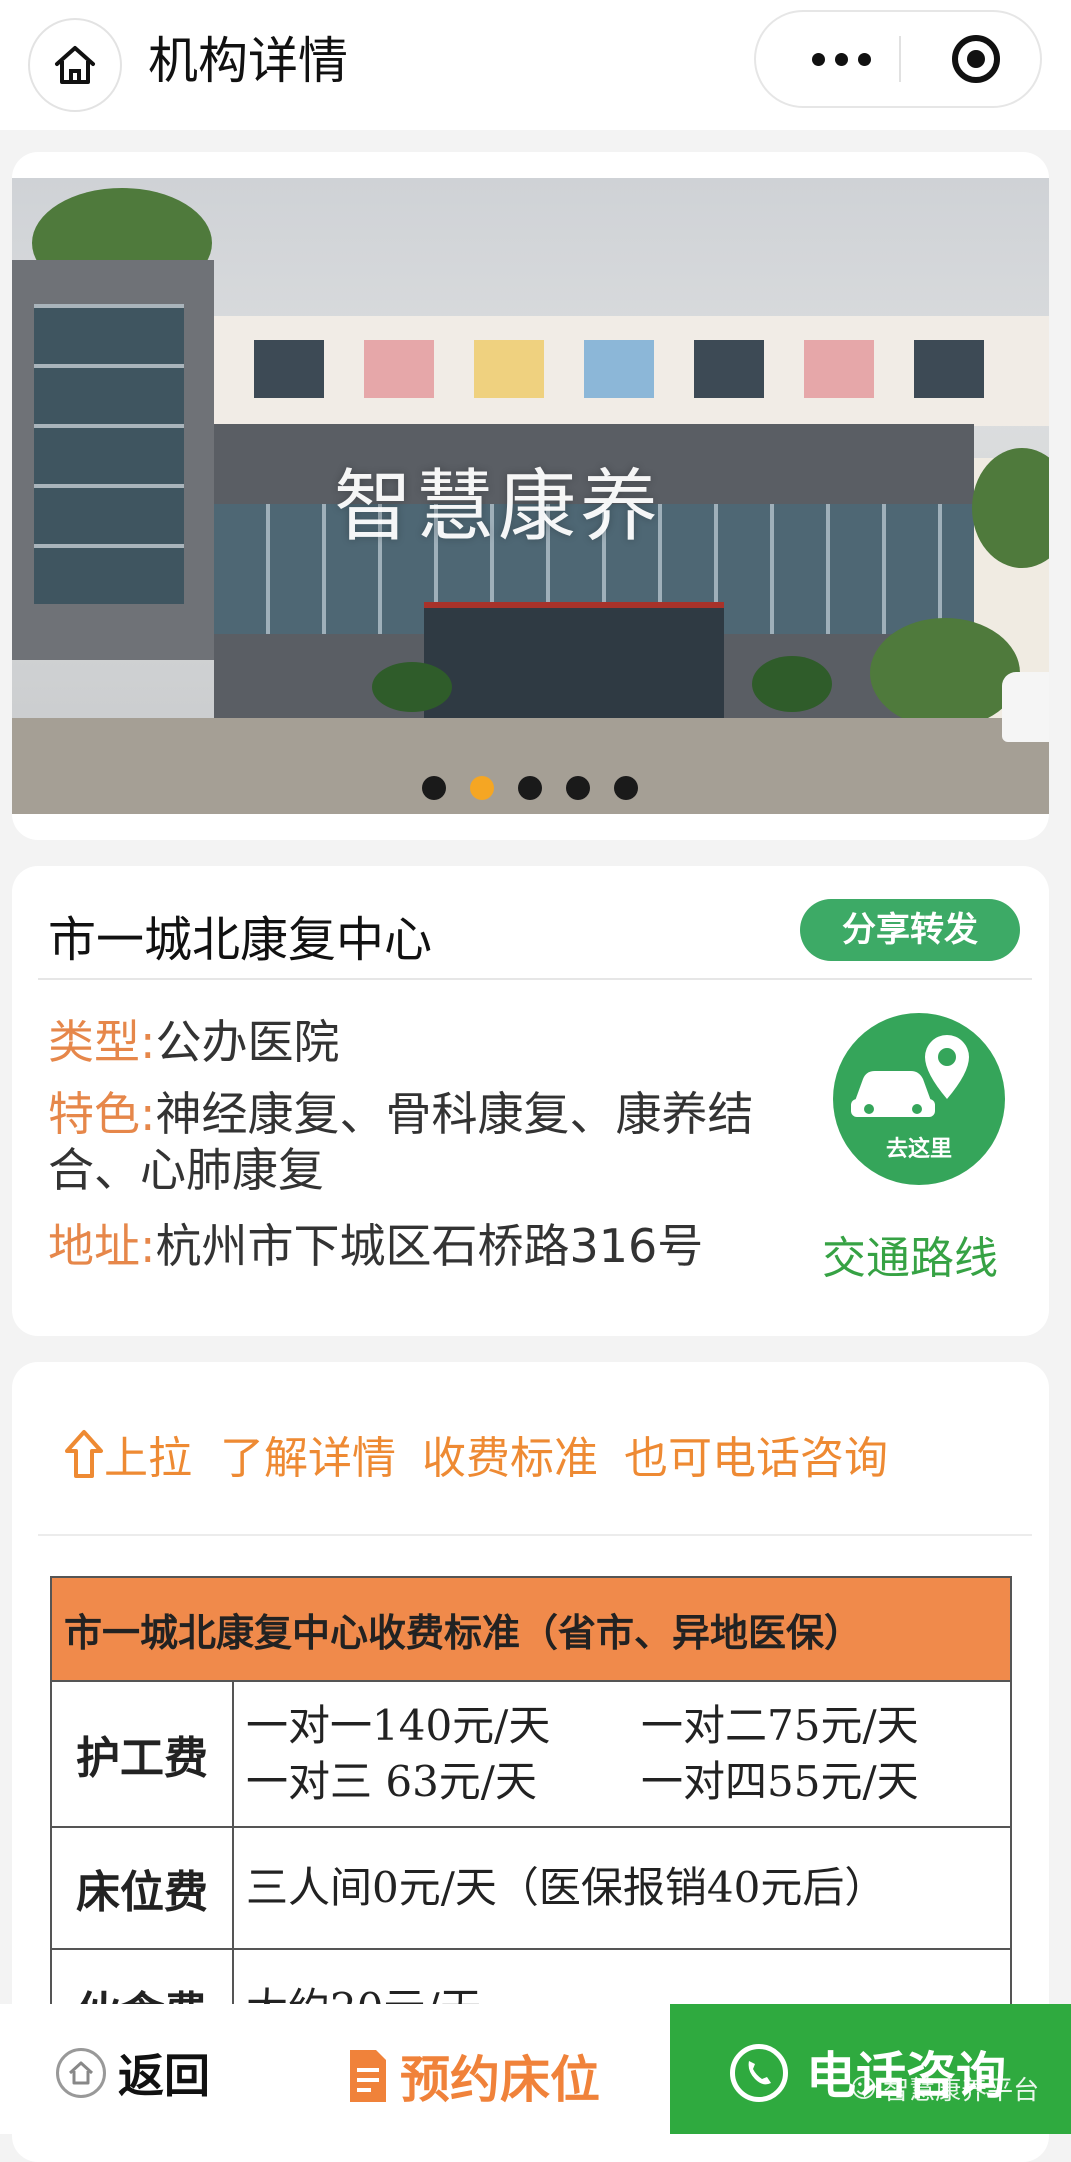 The width and height of the screenshot is (1071, 2162). What do you see at coordinates (102, 1042) in the screenshot?
I see `type-label: 类型:` at bounding box center [102, 1042].